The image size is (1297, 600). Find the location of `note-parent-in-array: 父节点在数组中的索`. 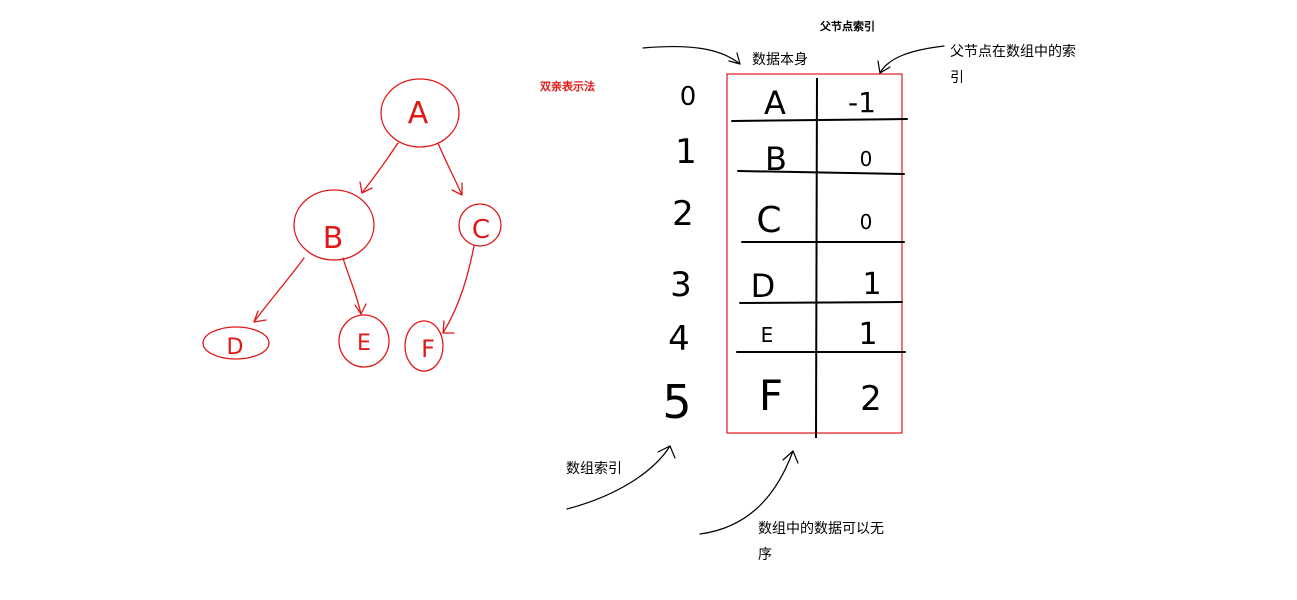

note-parent-in-array: 父节点在数组中的索 is located at coordinates (1013, 51).